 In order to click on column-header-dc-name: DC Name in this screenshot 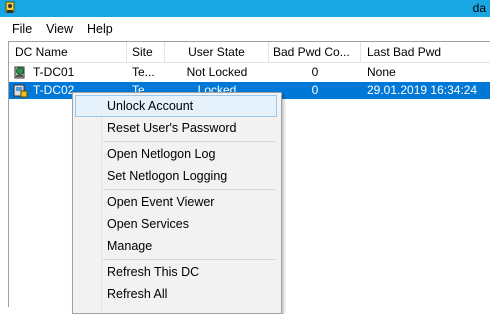, I will do `click(68, 52)`.